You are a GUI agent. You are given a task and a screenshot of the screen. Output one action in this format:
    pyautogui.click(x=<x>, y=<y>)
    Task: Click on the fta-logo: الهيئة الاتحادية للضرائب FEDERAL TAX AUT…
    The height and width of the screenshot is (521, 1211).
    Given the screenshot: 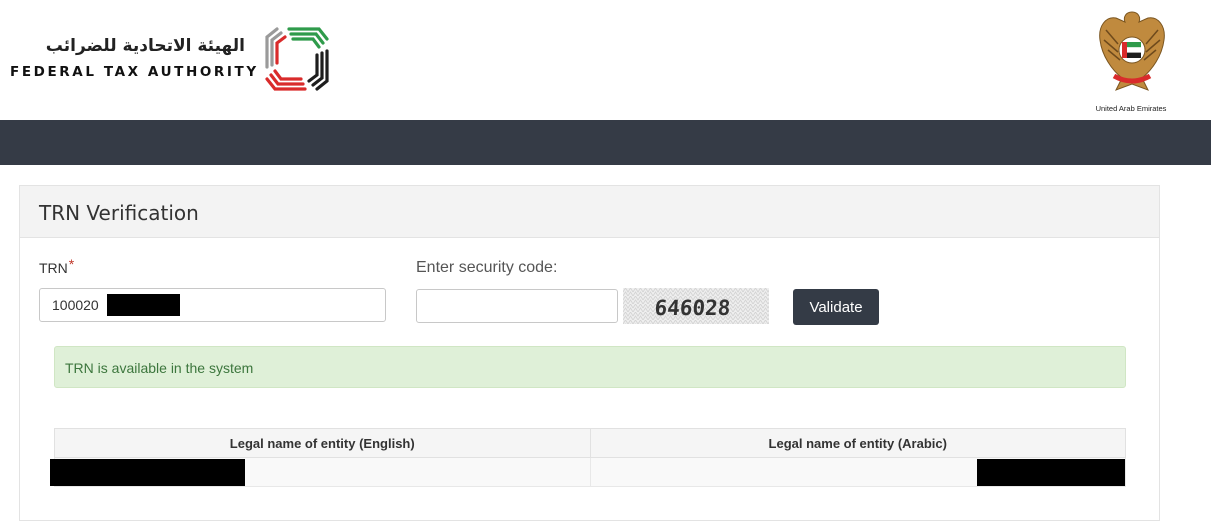 What is the action you would take?
    pyautogui.click(x=175, y=59)
    